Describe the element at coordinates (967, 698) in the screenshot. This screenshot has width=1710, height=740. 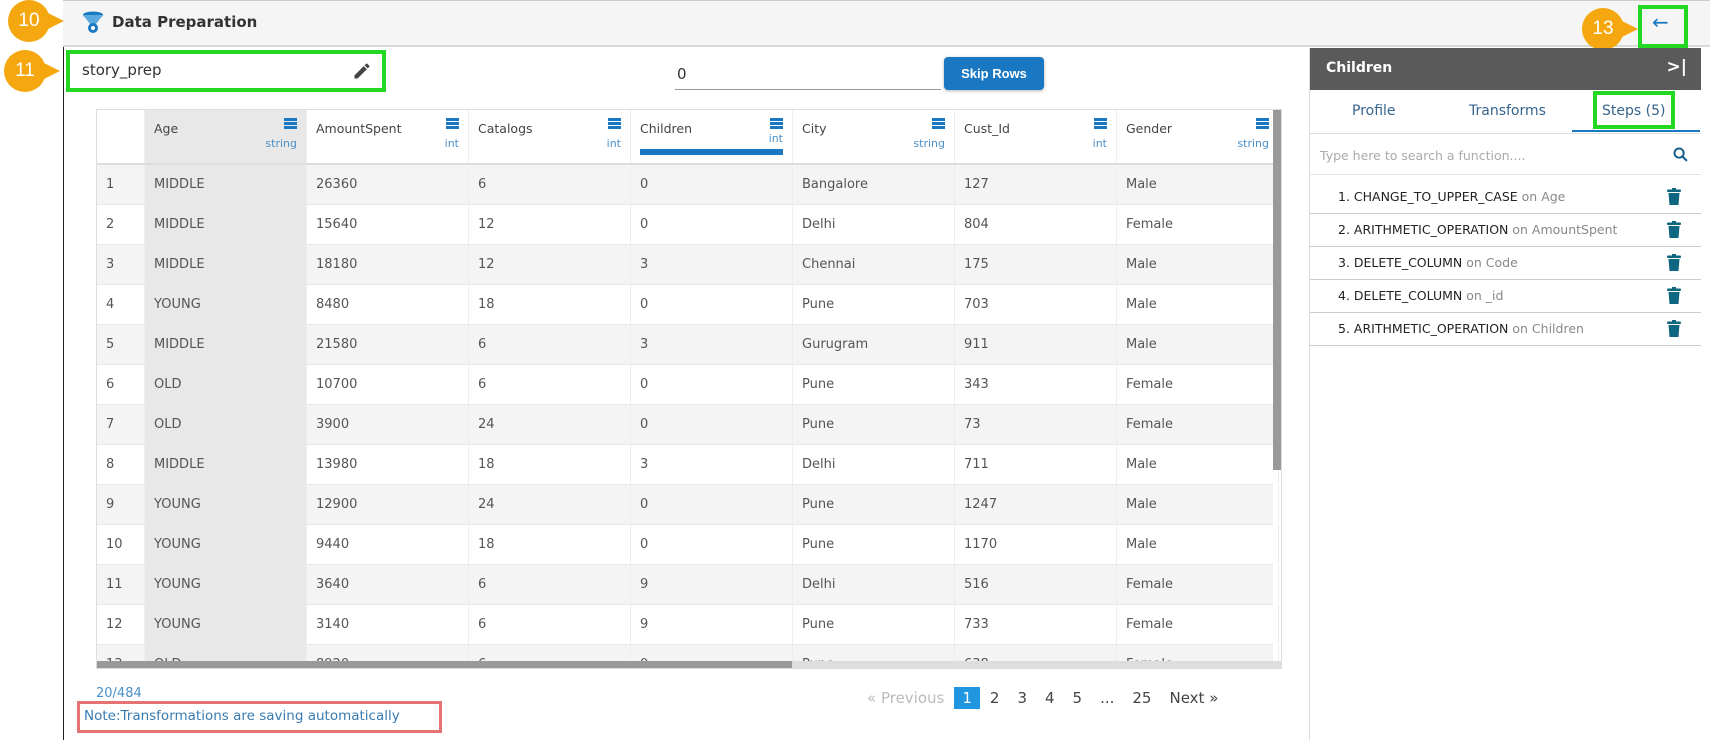
I see `page-button: 1` at that location.